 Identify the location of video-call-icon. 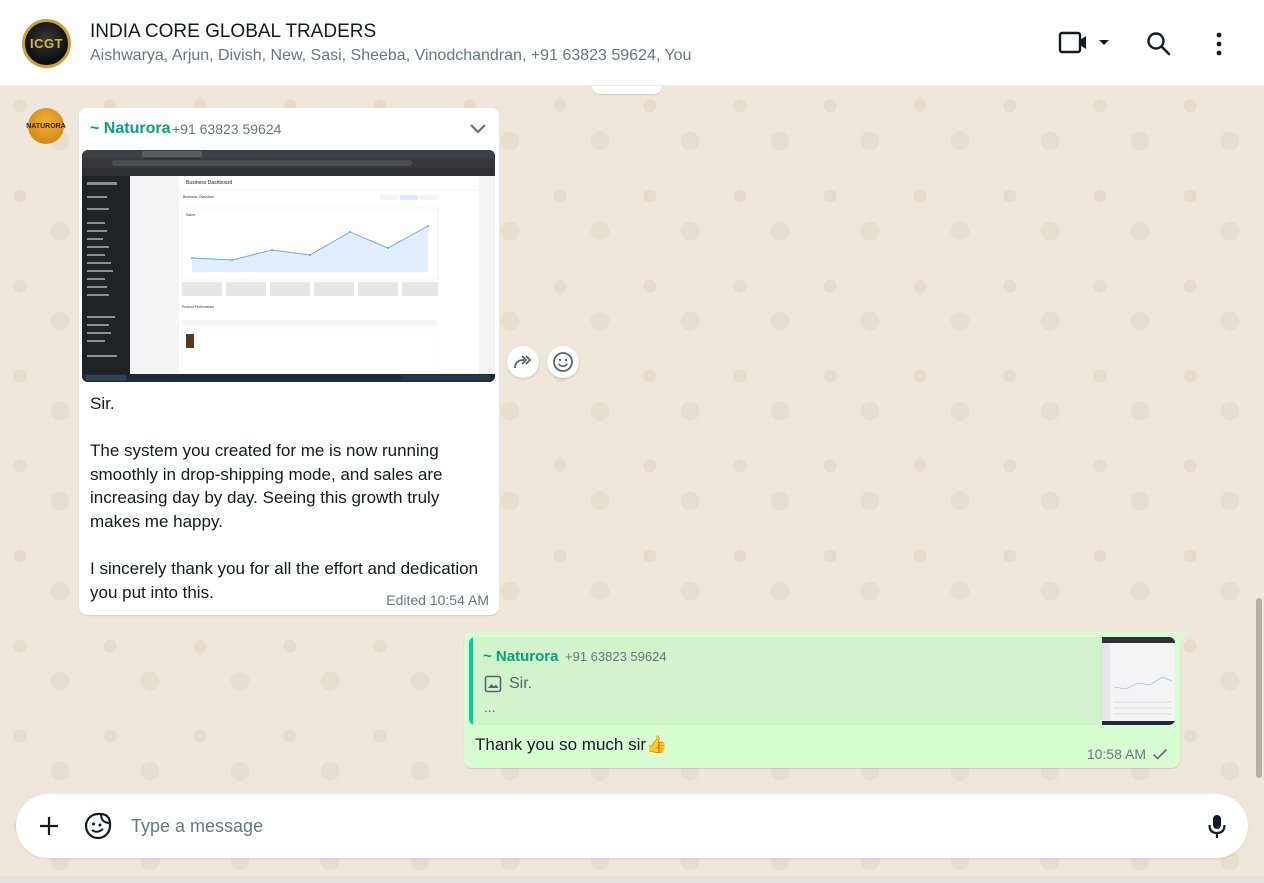
(1085, 45).